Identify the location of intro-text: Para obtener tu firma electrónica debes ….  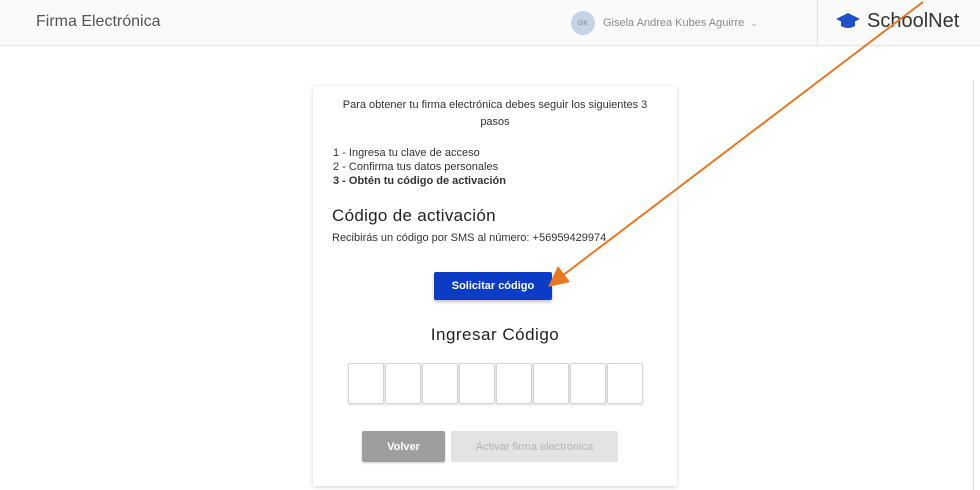
(495, 113).